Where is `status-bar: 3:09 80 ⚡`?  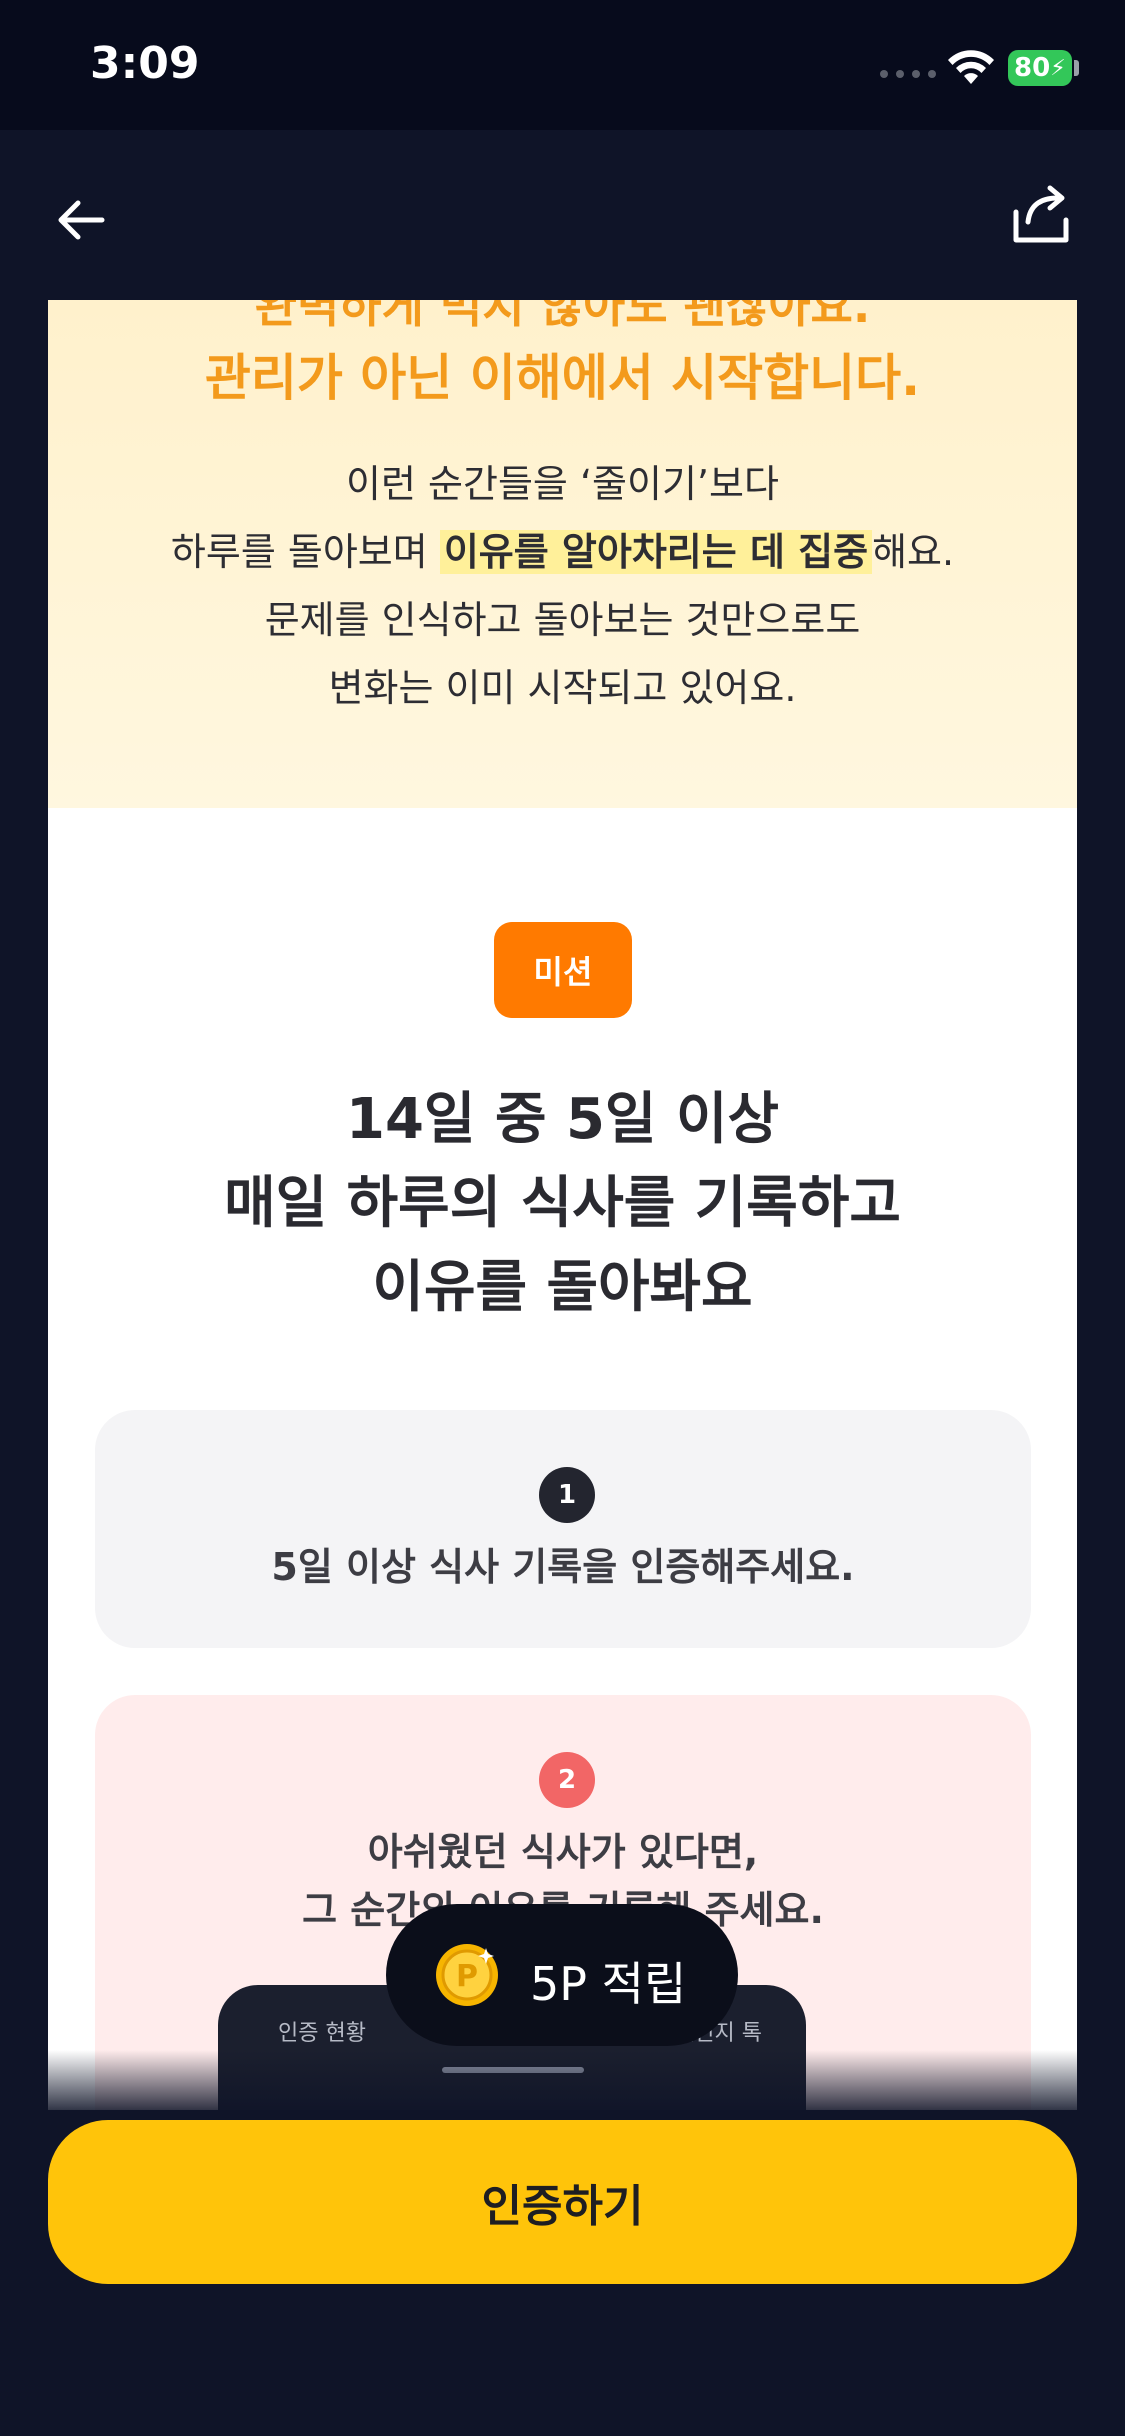
status-bar: 3:09 80 ⚡ is located at coordinates (562, 65).